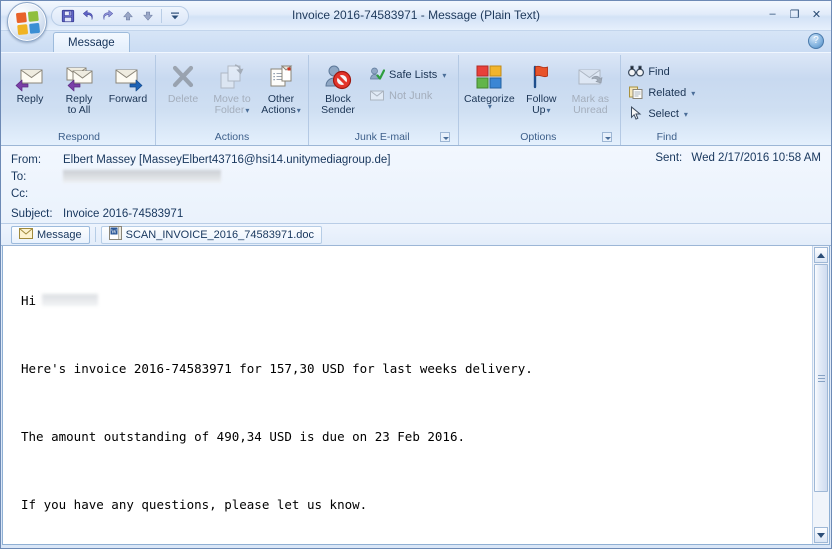  I want to click on delete-button: Delete, so click(183, 82).